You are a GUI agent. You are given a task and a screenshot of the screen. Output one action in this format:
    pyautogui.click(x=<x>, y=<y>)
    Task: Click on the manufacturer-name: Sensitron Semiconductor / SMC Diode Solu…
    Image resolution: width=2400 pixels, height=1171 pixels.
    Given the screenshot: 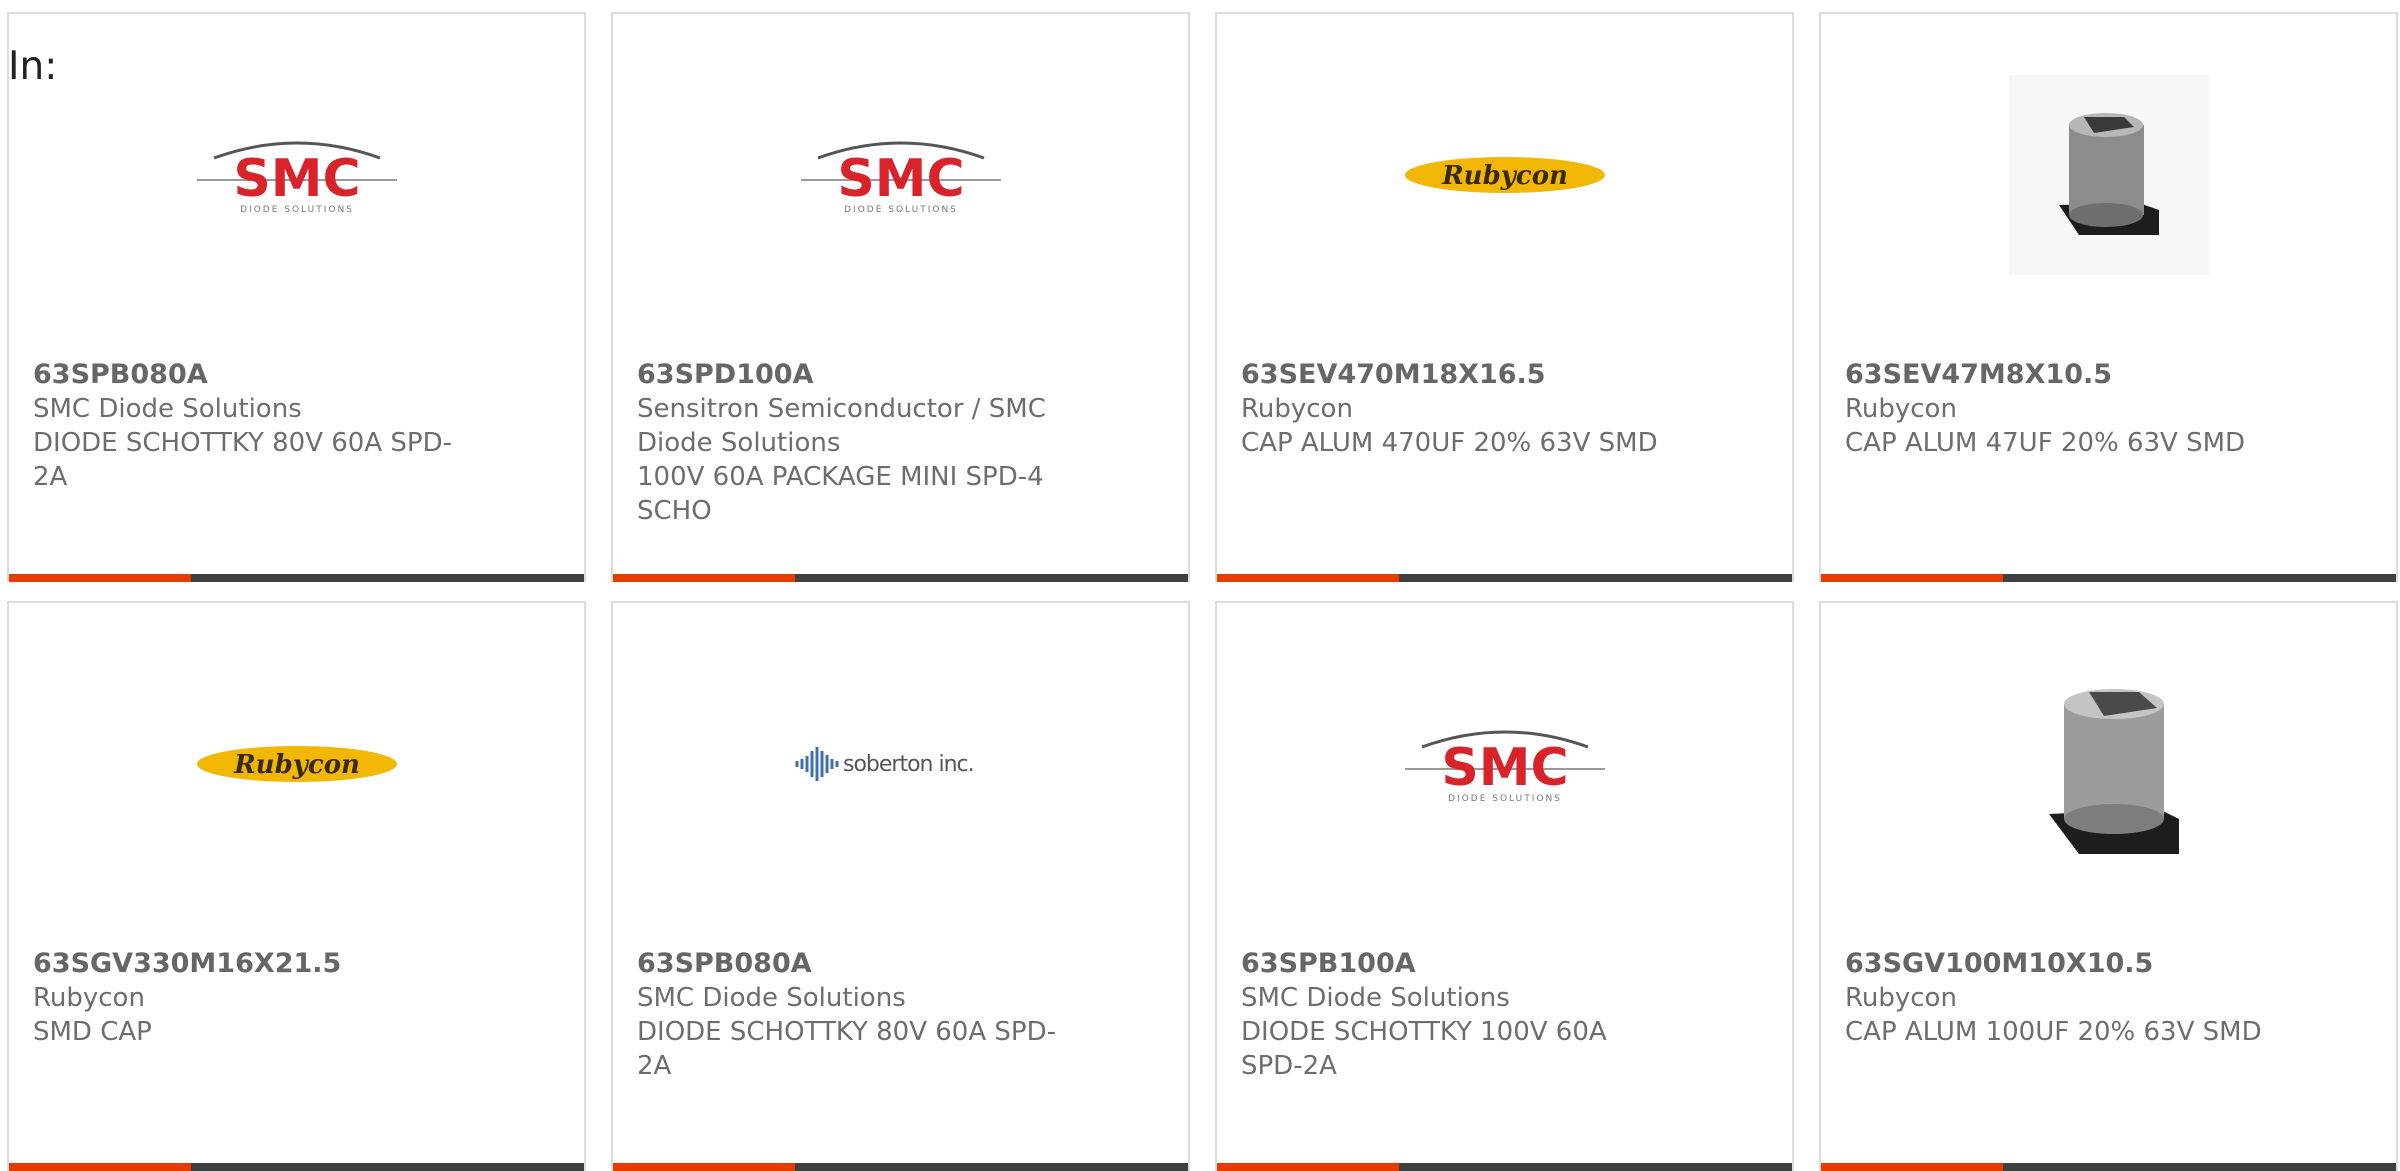 What is the action you would take?
    pyautogui.click(x=841, y=426)
    